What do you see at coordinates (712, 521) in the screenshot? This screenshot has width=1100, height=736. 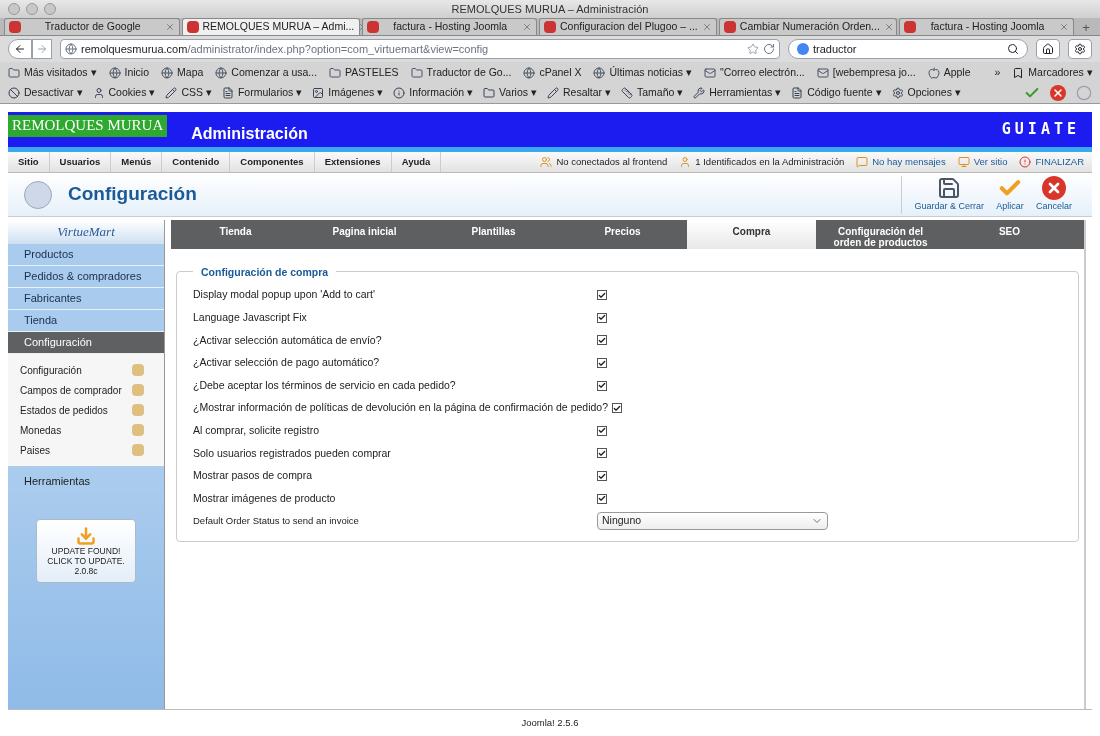 I see `status-select: Ninguno` at bounding box center [712, 521].